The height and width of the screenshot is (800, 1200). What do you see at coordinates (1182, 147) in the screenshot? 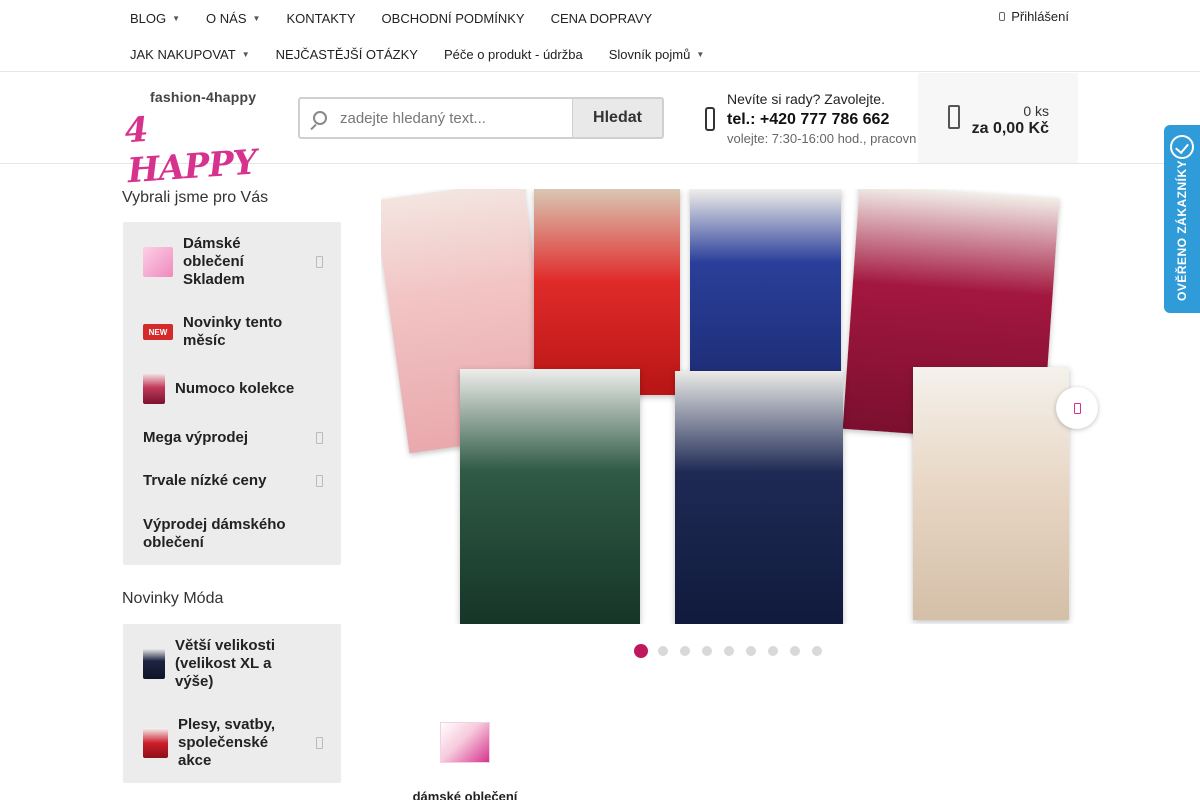
I see `verified-seal-icon` at bounding box center [1182, 147].